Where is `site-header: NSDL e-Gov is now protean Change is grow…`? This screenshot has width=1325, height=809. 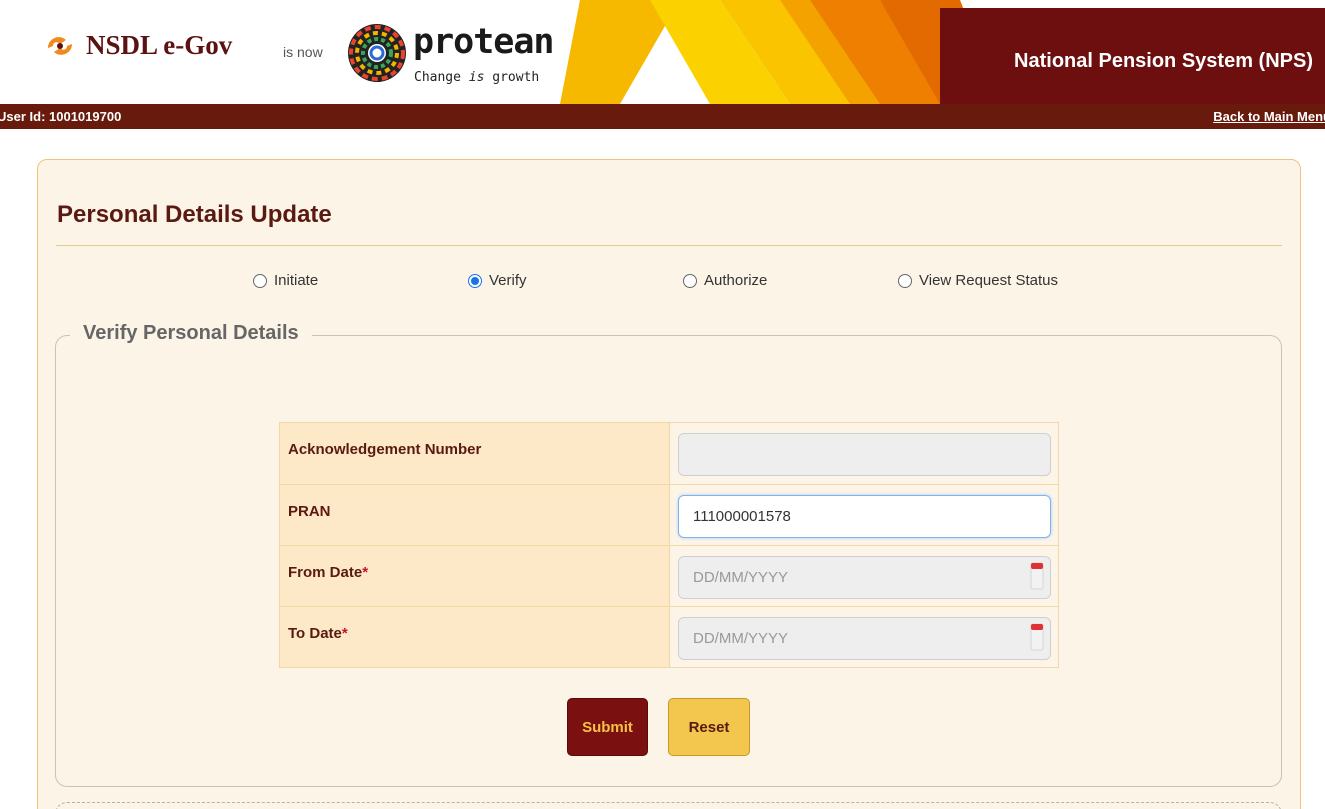 site-header: NSDL e-Gov is now protean Change is grow… is located at coordinates (662, 52).